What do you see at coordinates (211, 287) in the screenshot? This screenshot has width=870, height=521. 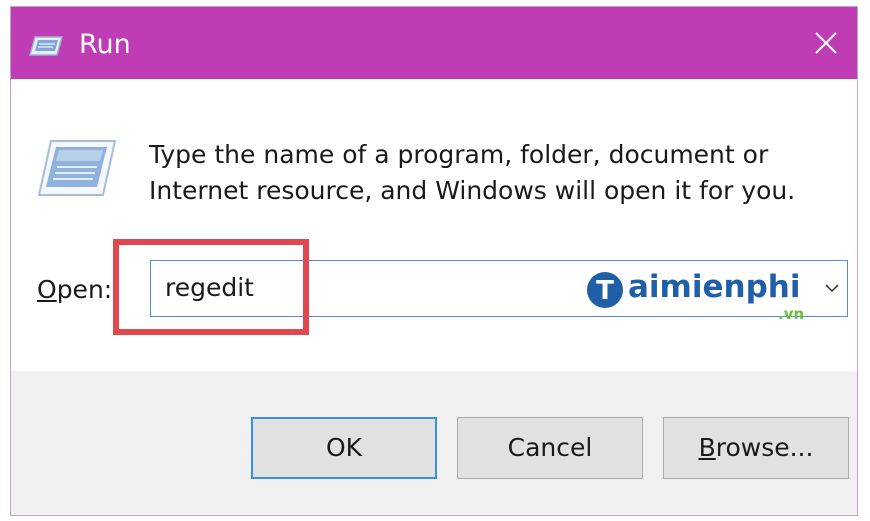 I see `highlight-annotation` at bounding box center [211, 287].